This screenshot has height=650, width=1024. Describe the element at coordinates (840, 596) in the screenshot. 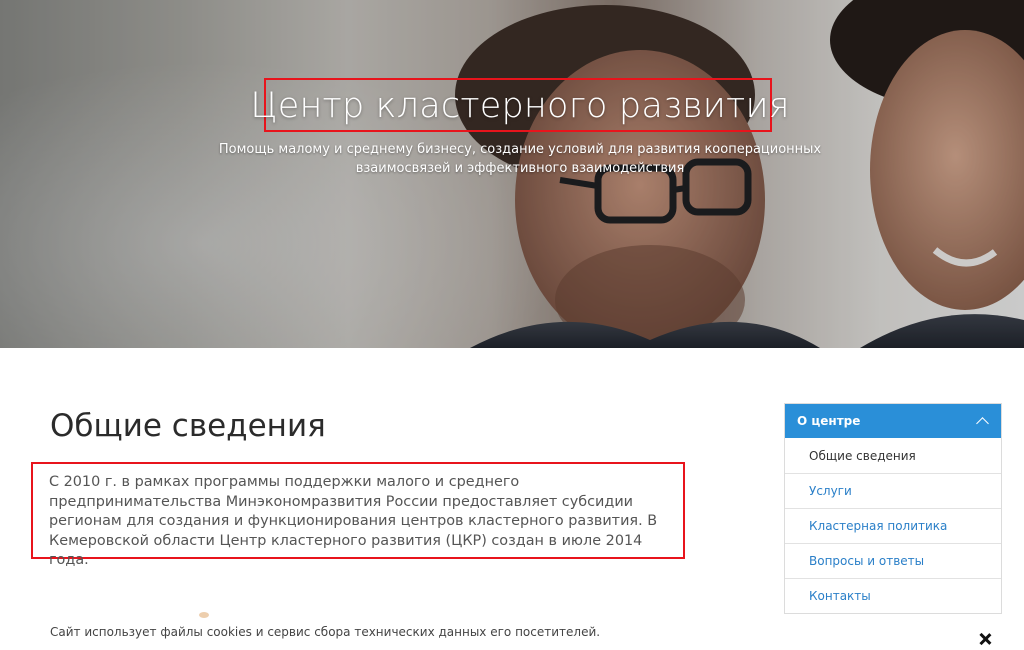

I see `sidebar-item-label: Контакты` at that location.